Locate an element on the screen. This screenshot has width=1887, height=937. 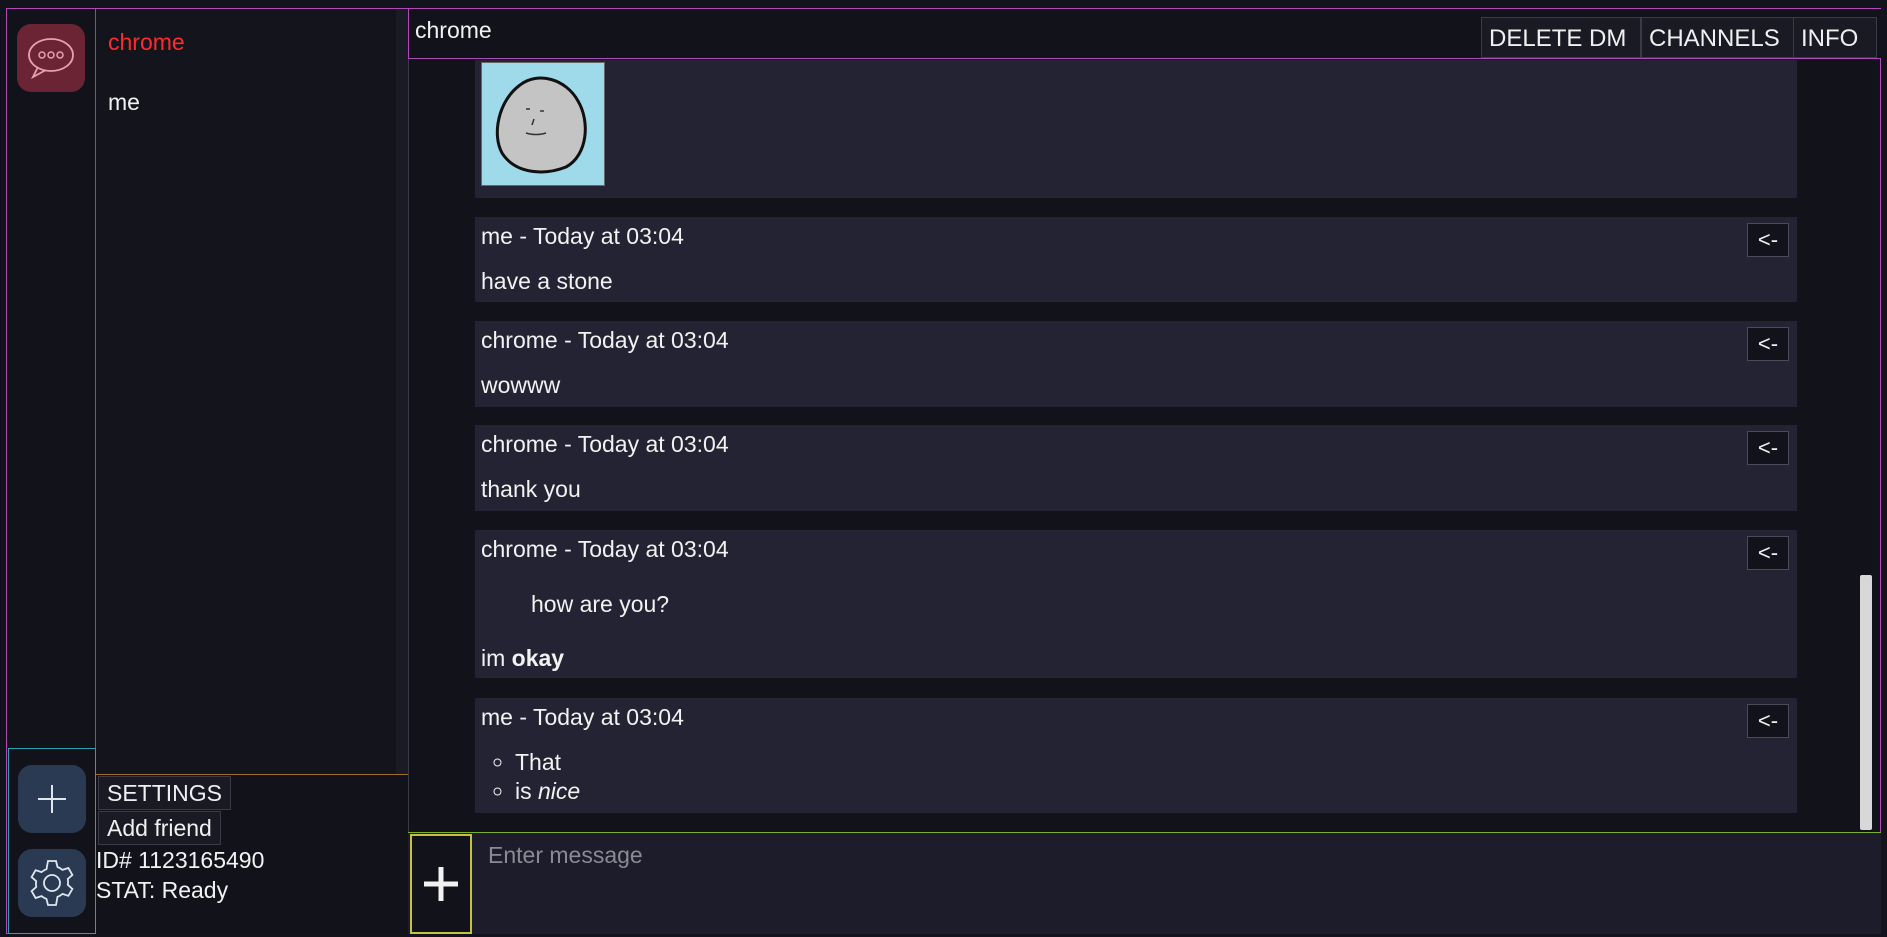
dm-list-scrollbar-track is located at coordinates (402, 391).